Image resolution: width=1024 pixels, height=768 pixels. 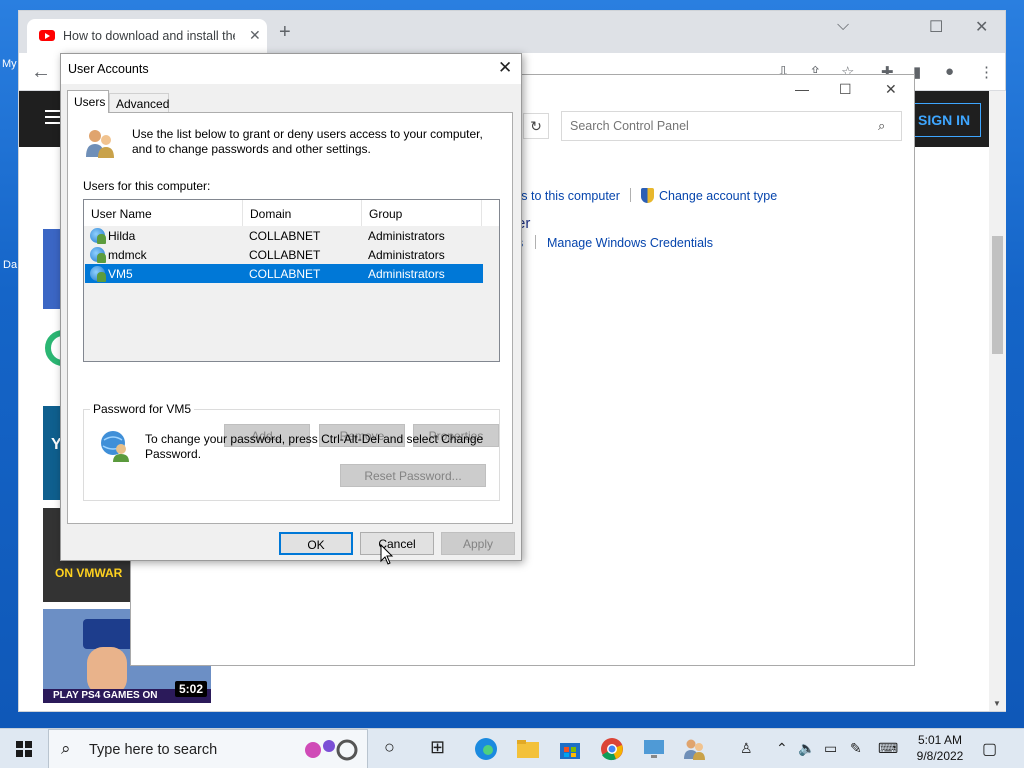 What do you see at coordinates (302, 213) in the screenshot?
I see `column-header-domain: Domain` at bounding box center [302, 213].